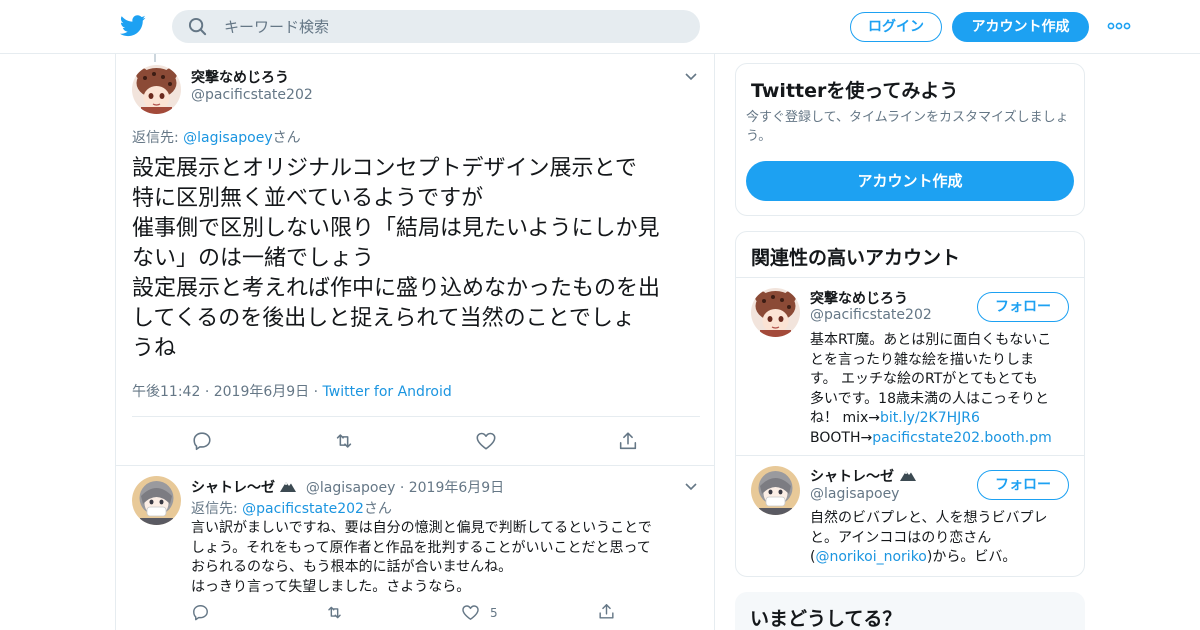 The image size is (1200, 630). What do you see at coordinates (233, 488) in the screenshot?
I see `tweet-author-name: シャトレ〜ゼ` at bounding box center [233, 488].